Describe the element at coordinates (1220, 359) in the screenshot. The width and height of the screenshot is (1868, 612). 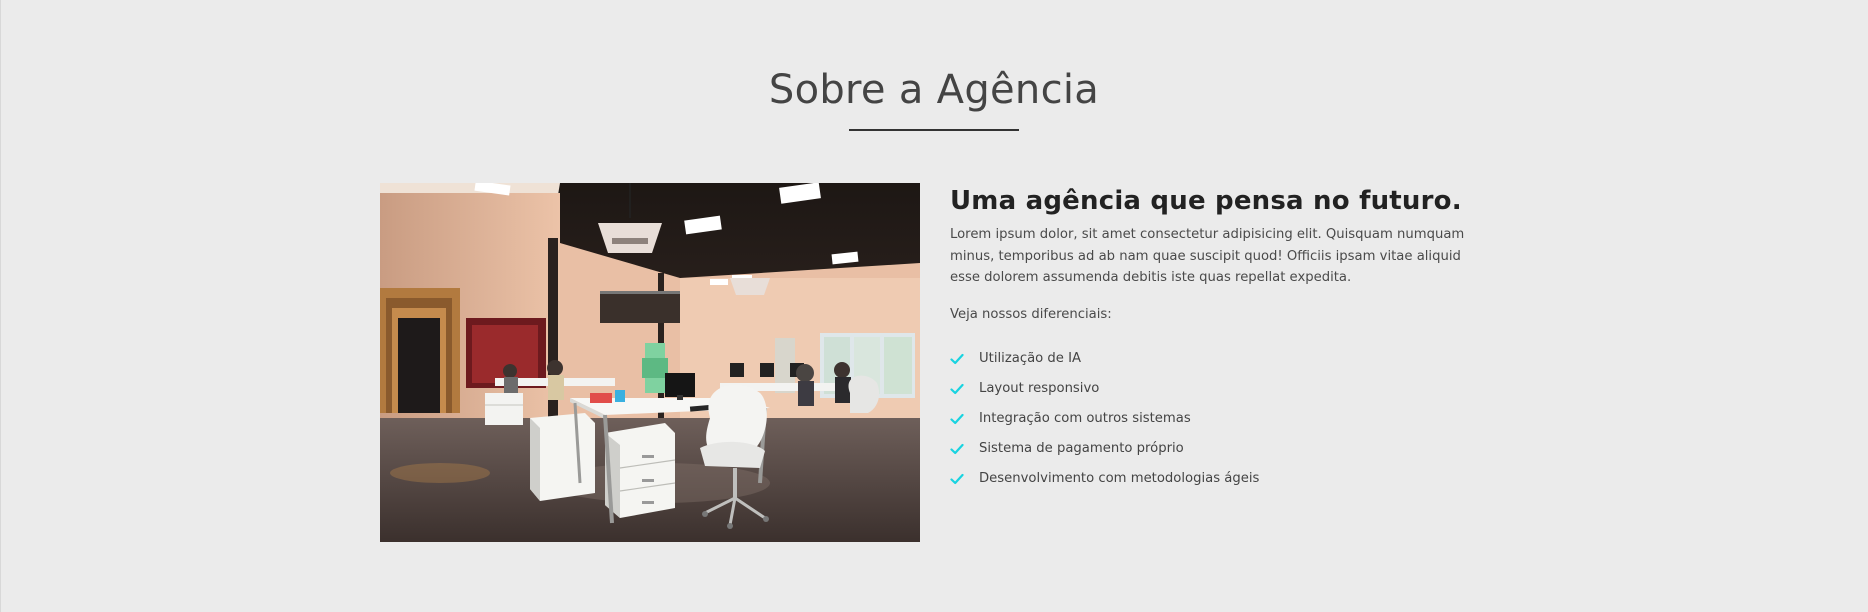
I see `feature-item: Utilização de IA` at that location.